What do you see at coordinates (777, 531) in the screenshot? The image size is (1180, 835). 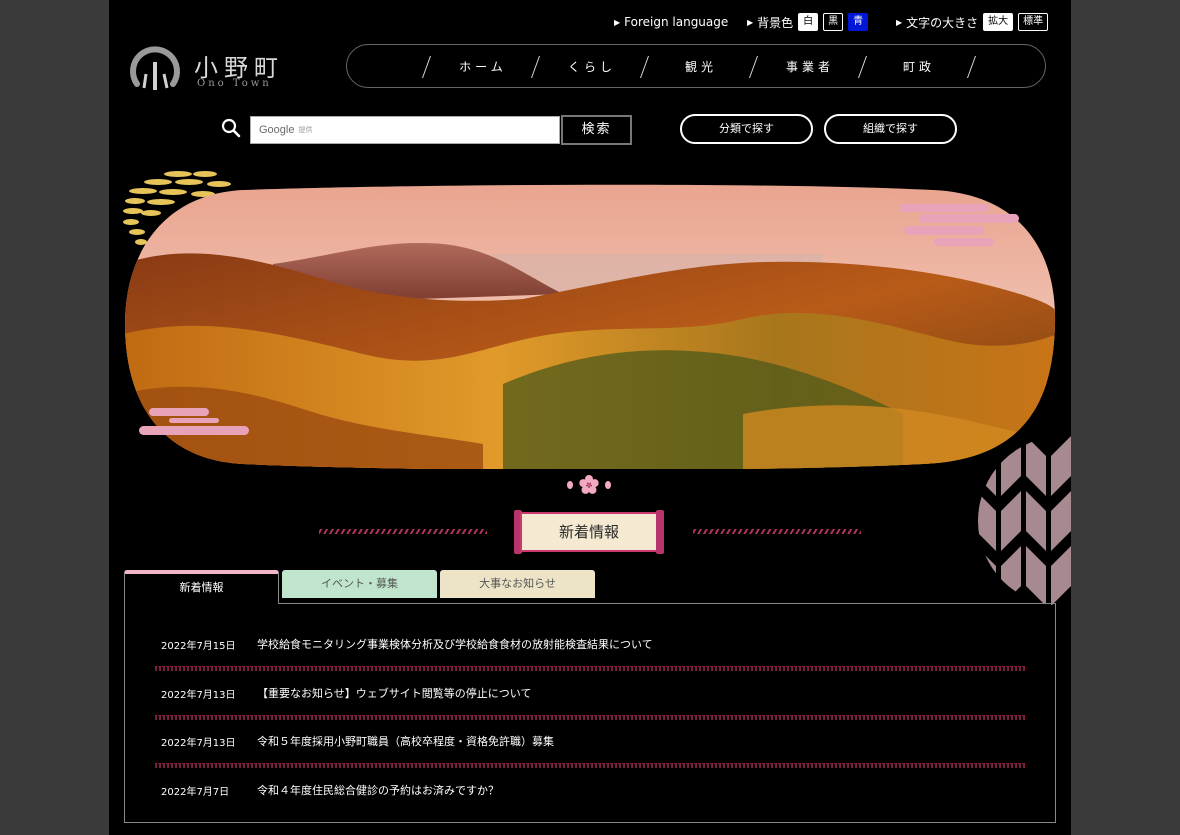 I see `title-dashed-line-right` at bounding box center [777, 531].